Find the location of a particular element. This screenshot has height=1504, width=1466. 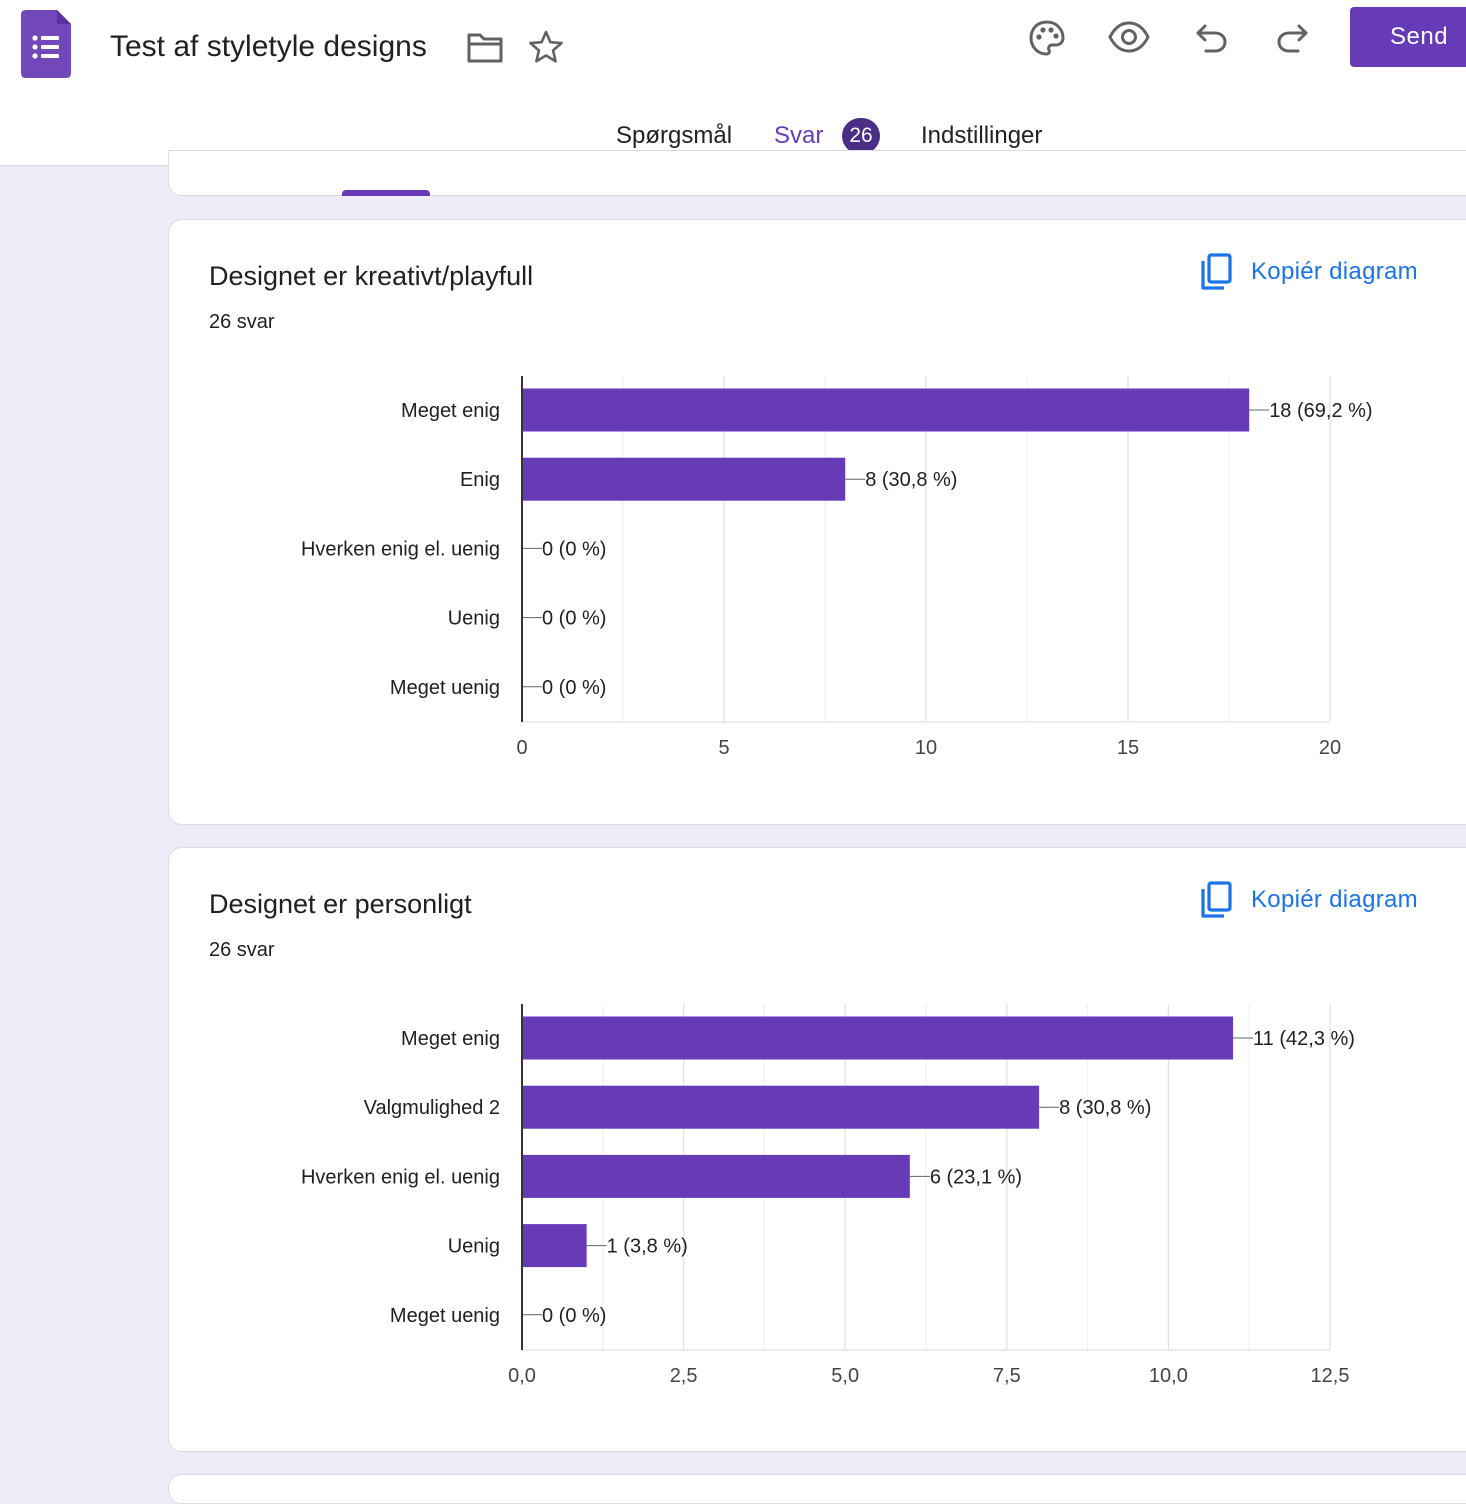

data-label: 6 (23,1 %) is located at coordinates (976, 1177).